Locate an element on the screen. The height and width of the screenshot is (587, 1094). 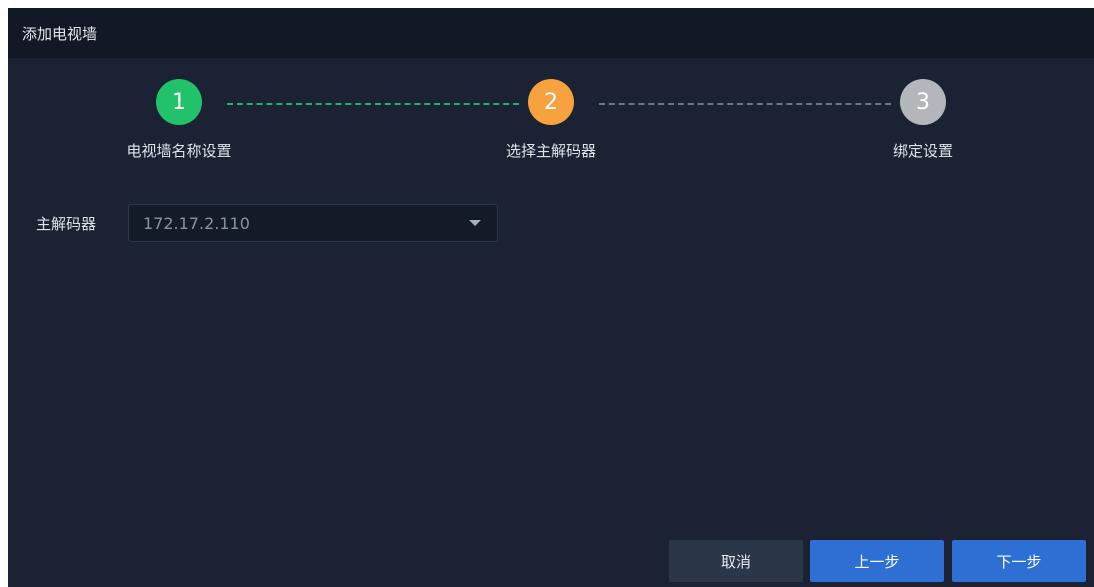
dialog-titlebar: 添加电视墙 is located at coordinates (551, 33).